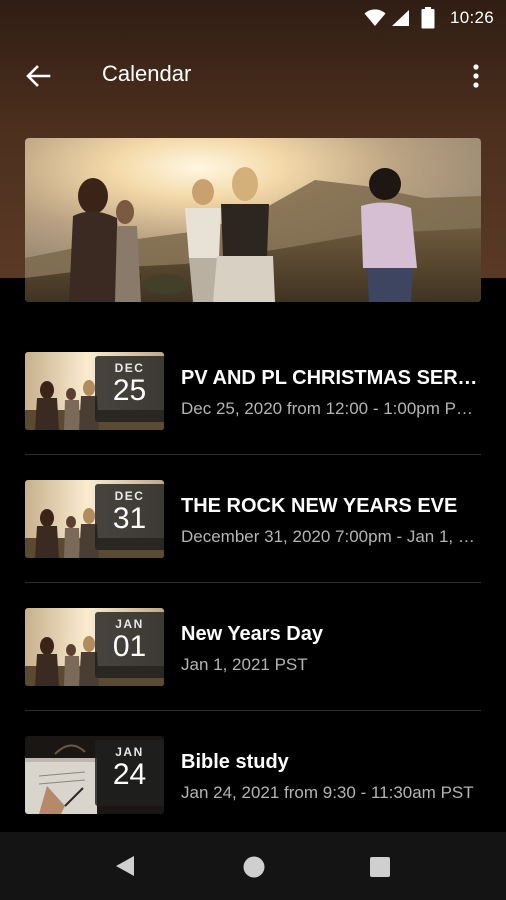 The image size is (506, 900). Describe the element at coordinates (329, 536) in the screenshot. I see `event-datetime: December 31, 2020 7:00pm - Jan 1, 2021` at that location.